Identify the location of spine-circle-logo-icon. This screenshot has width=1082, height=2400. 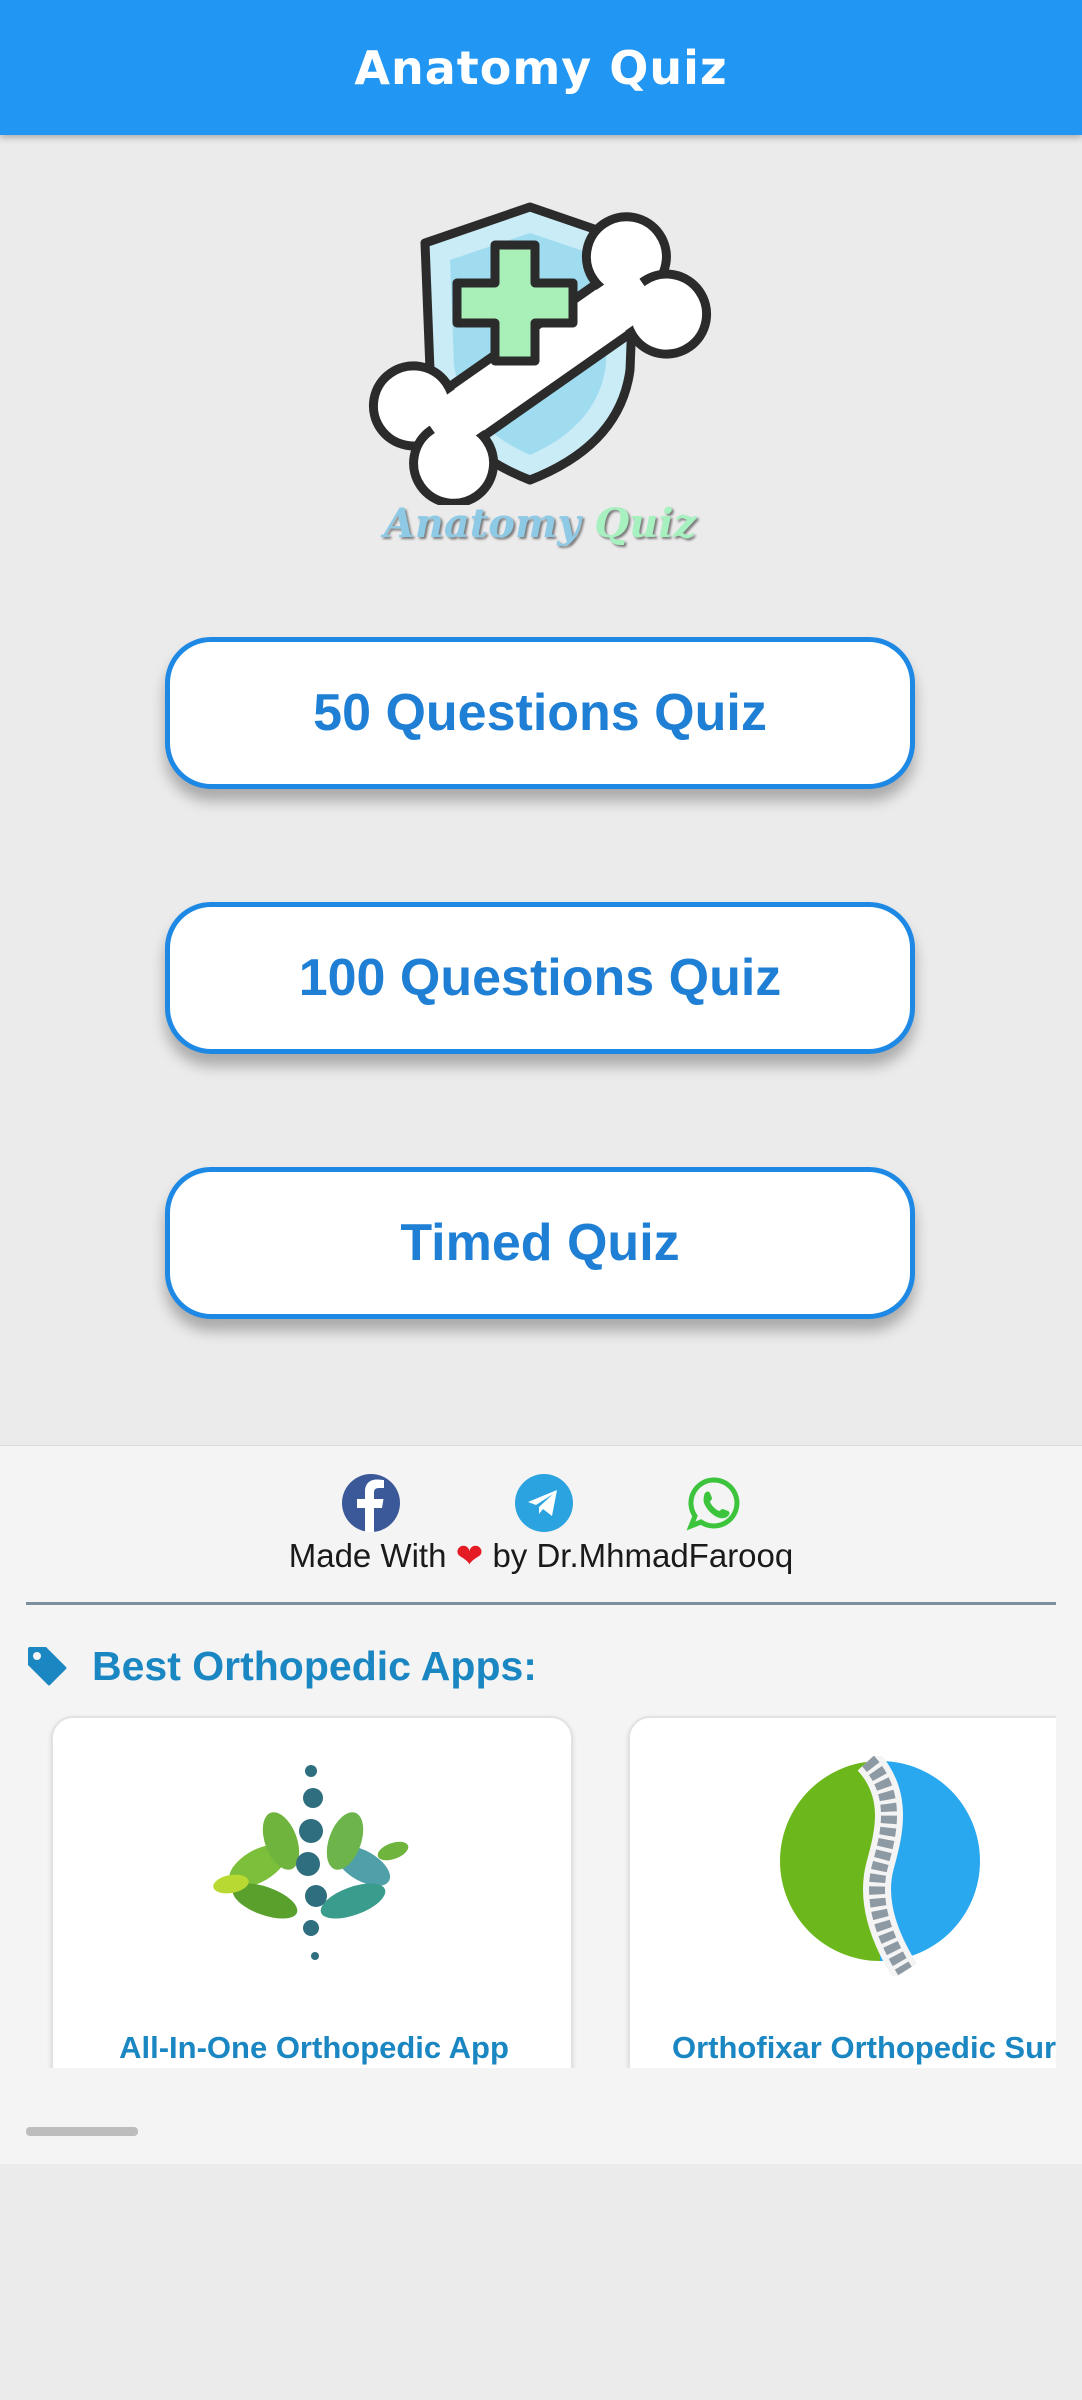
(880, 1866).